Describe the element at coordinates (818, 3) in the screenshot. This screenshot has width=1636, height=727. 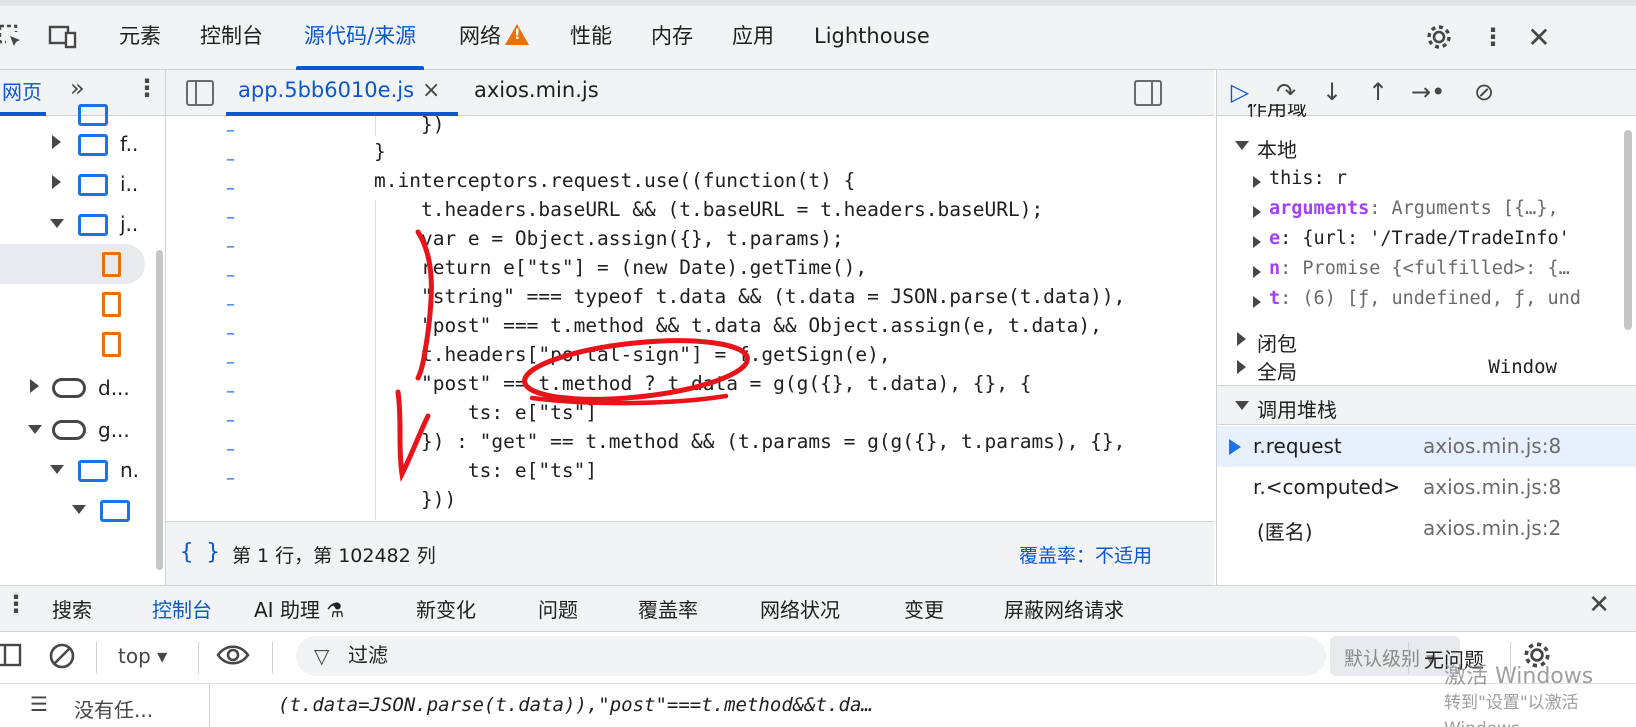
I see `window-top-strip` at that location.